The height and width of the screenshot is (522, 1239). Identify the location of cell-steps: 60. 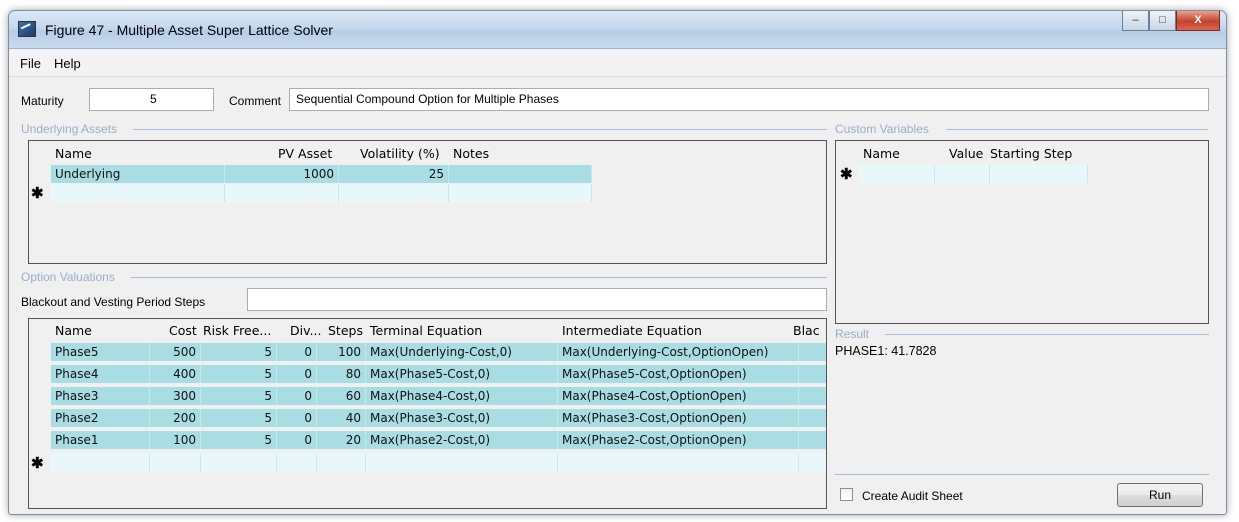
(341, 396).